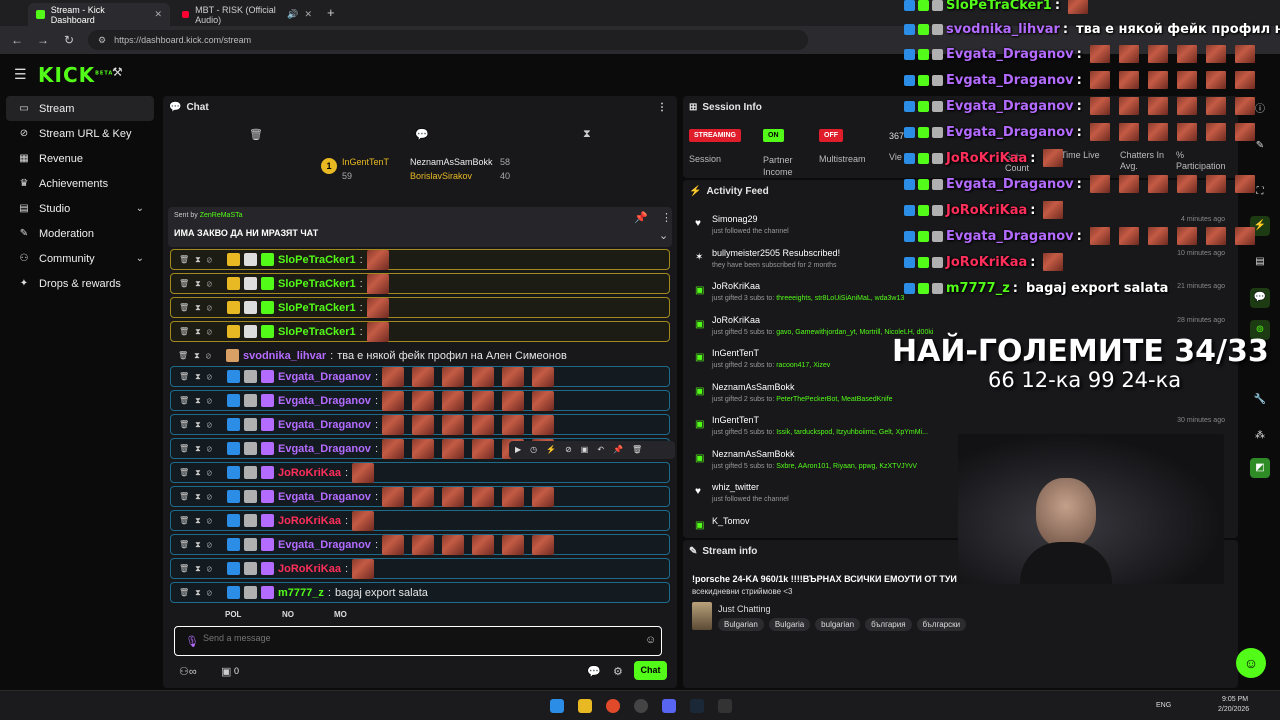  Describe the element at coordinates (20, 74) in the screenshot. I see `menu-icon: ☰` at that location.